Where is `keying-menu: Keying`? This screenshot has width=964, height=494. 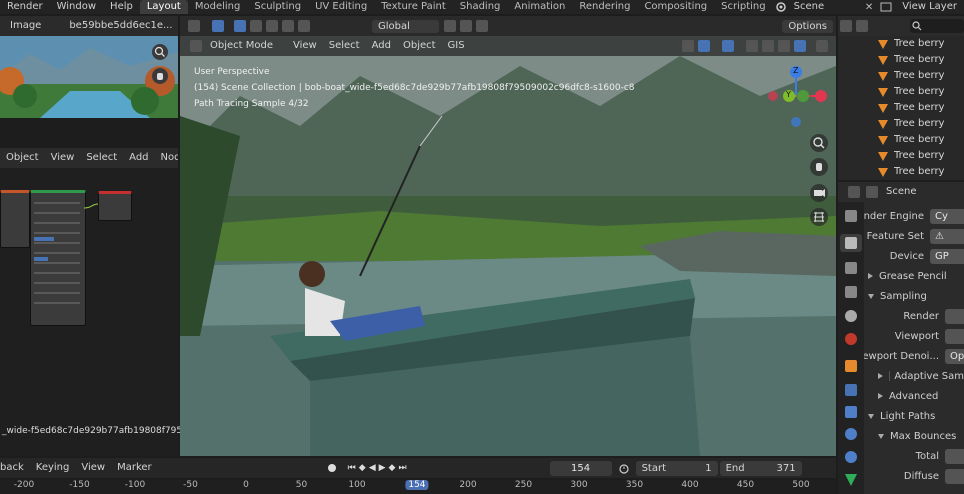 keying-menu: Keying is located at coordinates (53, 468).